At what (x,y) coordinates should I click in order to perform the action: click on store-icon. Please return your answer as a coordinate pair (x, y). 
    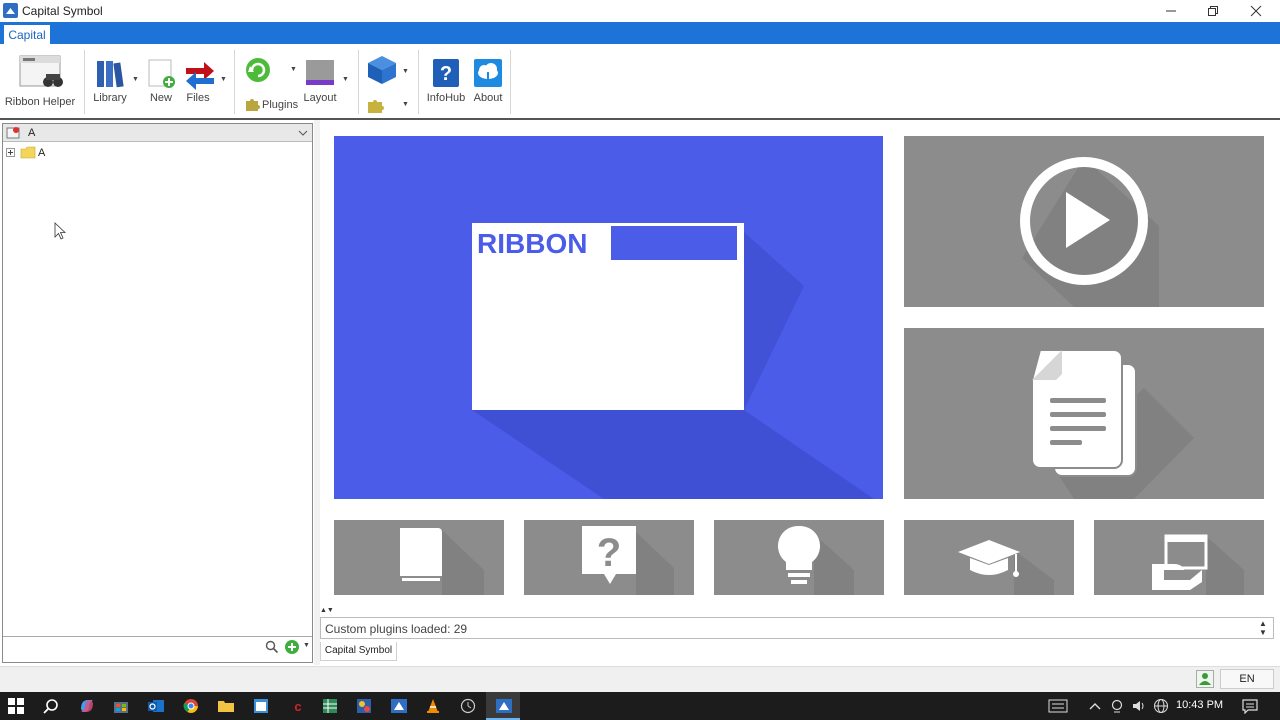
    Looking at the image, I should click on (121, 707).